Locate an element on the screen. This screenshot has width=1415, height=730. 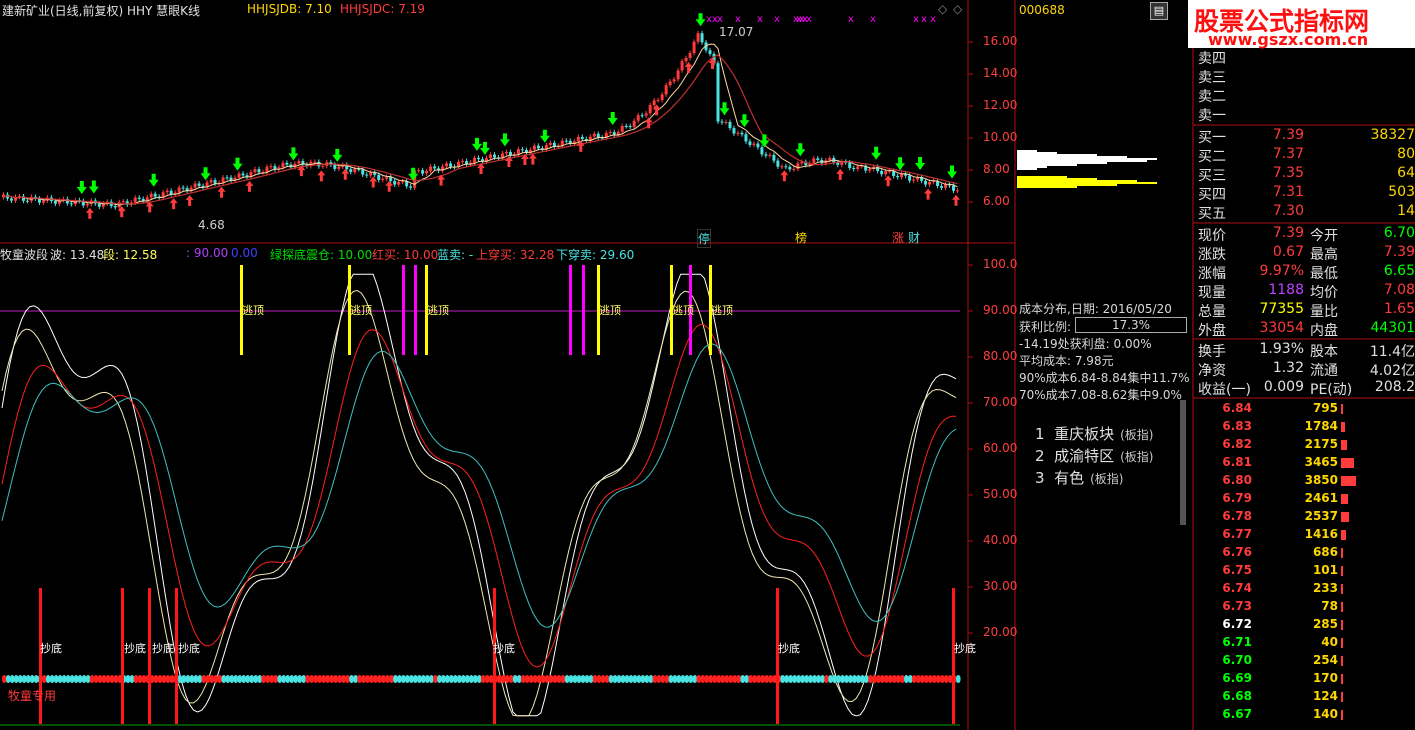
top-signal-label: 逃顶 is located at coordinates (610, 310).